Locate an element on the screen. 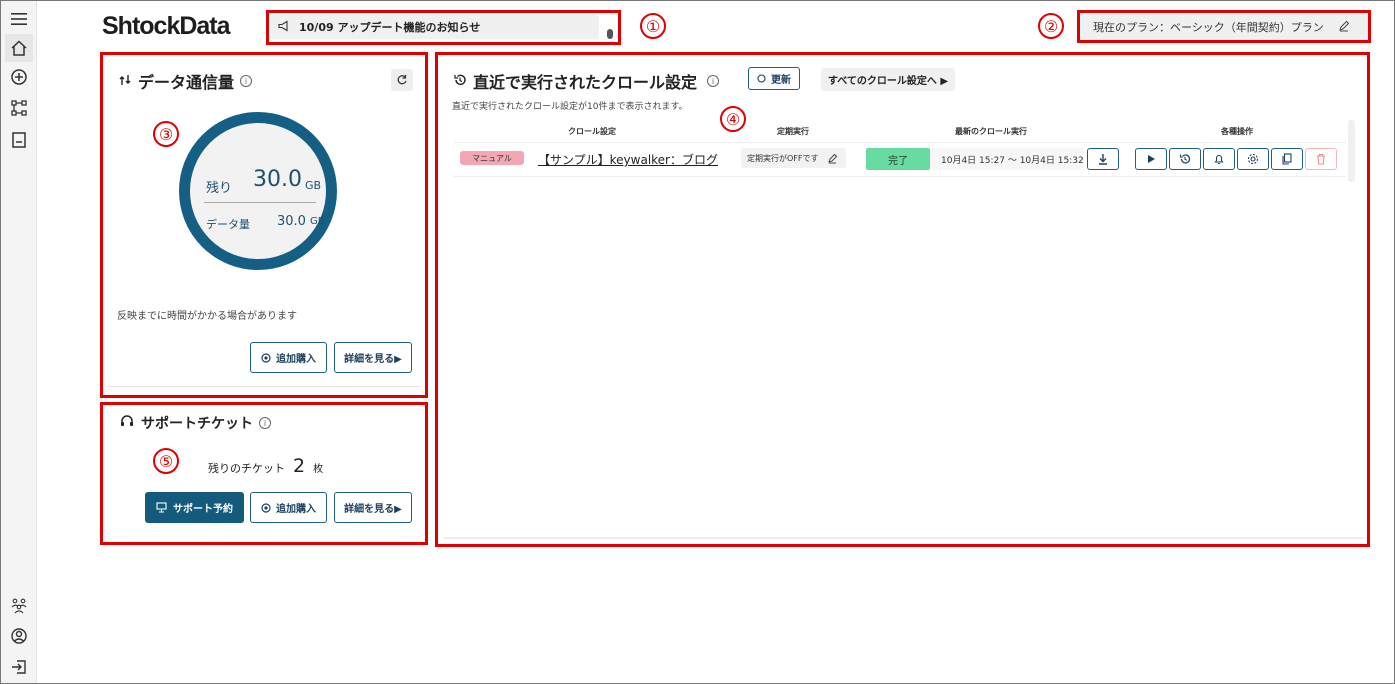 The image size is (1395, 684). team-icon is located at coordinates (19, 606).